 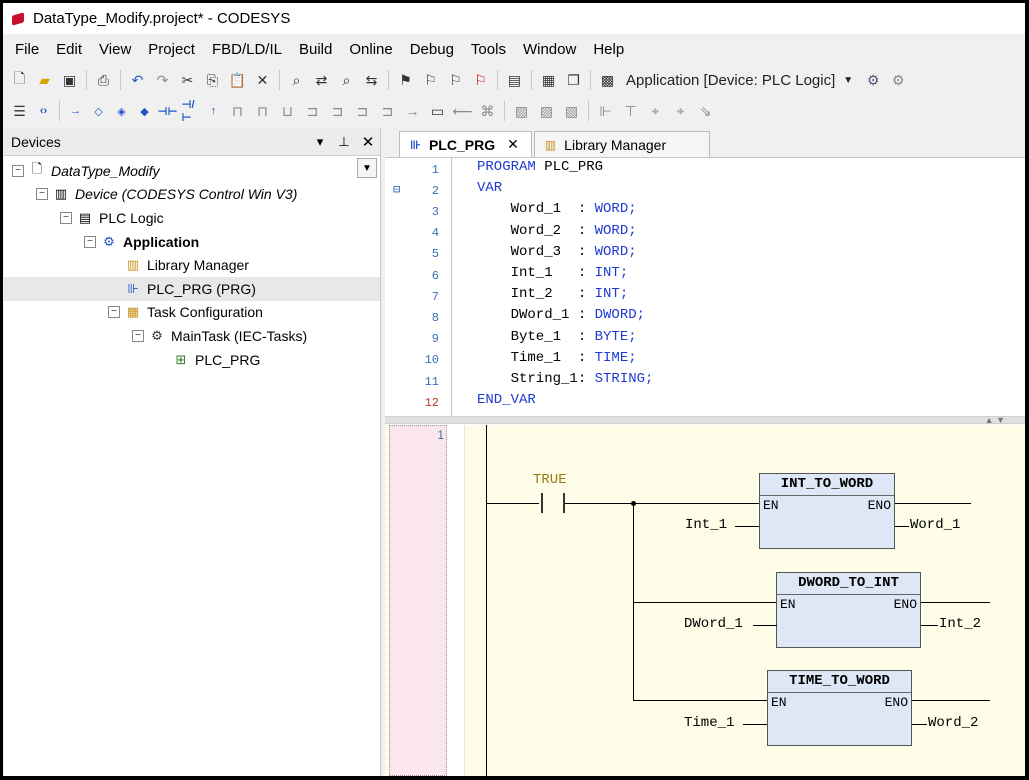 What do you see at coordinates (515, 317) in the screenshot?
I see `code-line: 8 DWord_1 : DWORD;` at bounding box center [515, 317].